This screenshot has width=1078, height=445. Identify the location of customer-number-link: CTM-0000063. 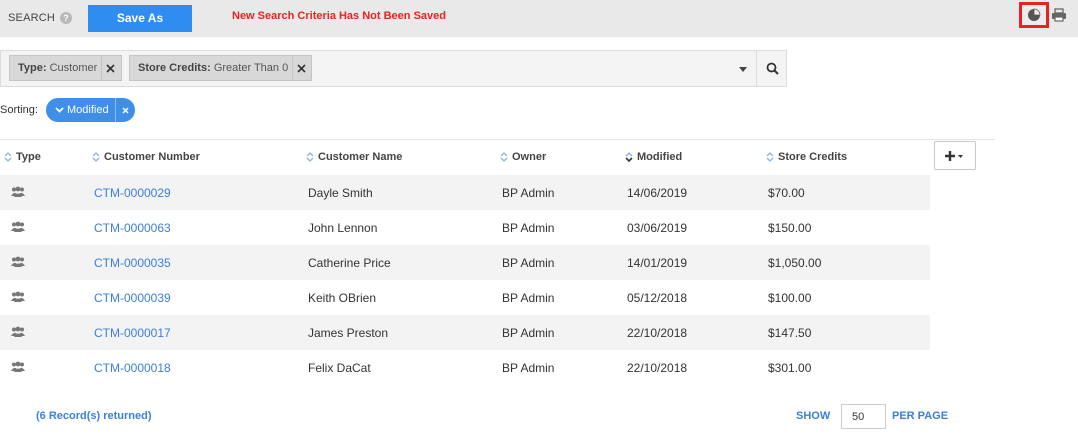
(132, 228).